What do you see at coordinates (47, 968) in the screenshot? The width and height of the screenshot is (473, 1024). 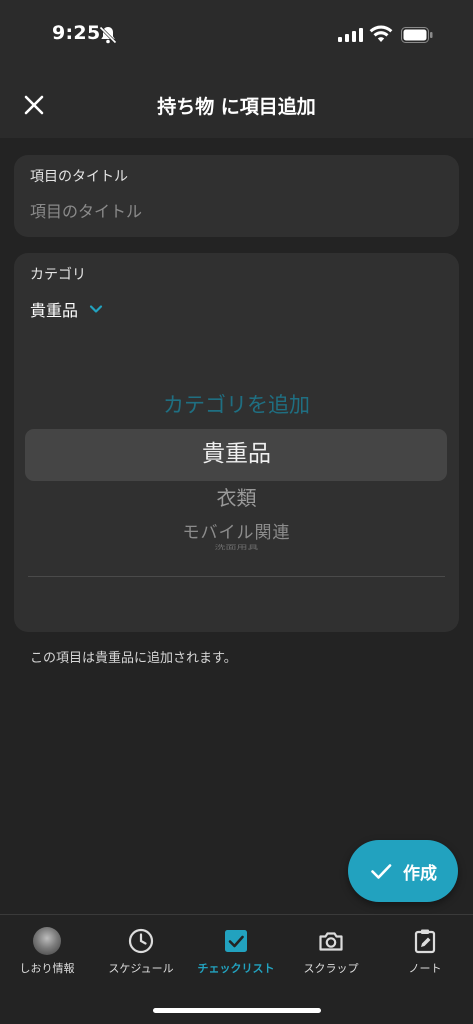 I see `tab-label: しおり情報` at bounding box center [47, 968].